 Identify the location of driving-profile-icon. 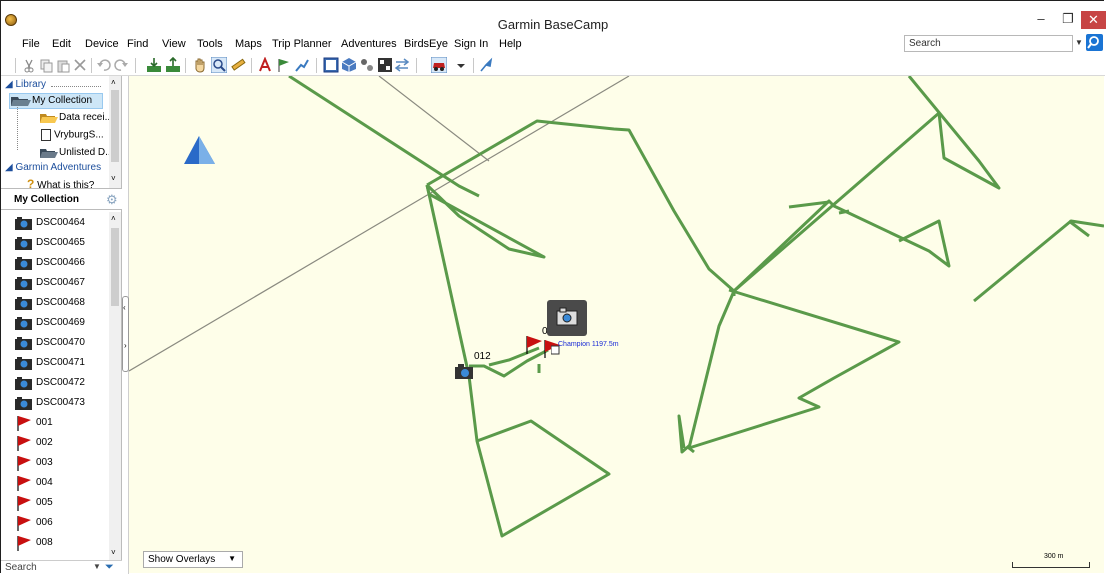
(439, 65).